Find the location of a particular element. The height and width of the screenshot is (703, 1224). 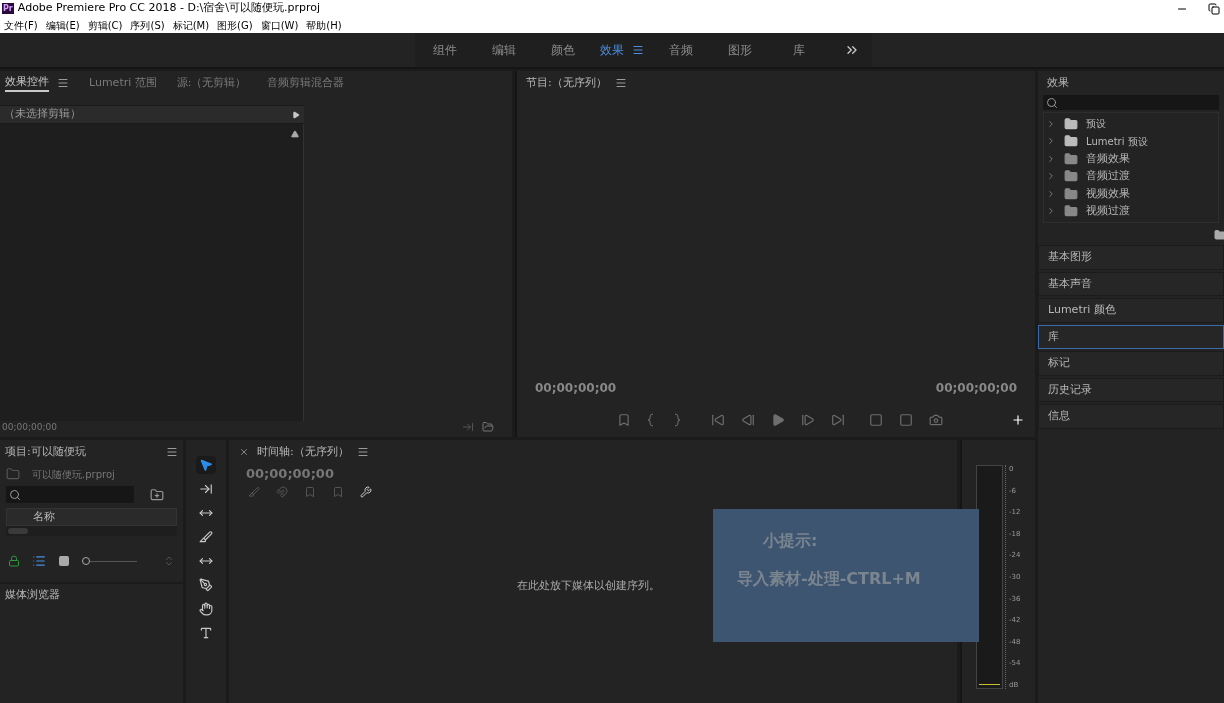

scroll-thumb is located at coordinates (18, 531).